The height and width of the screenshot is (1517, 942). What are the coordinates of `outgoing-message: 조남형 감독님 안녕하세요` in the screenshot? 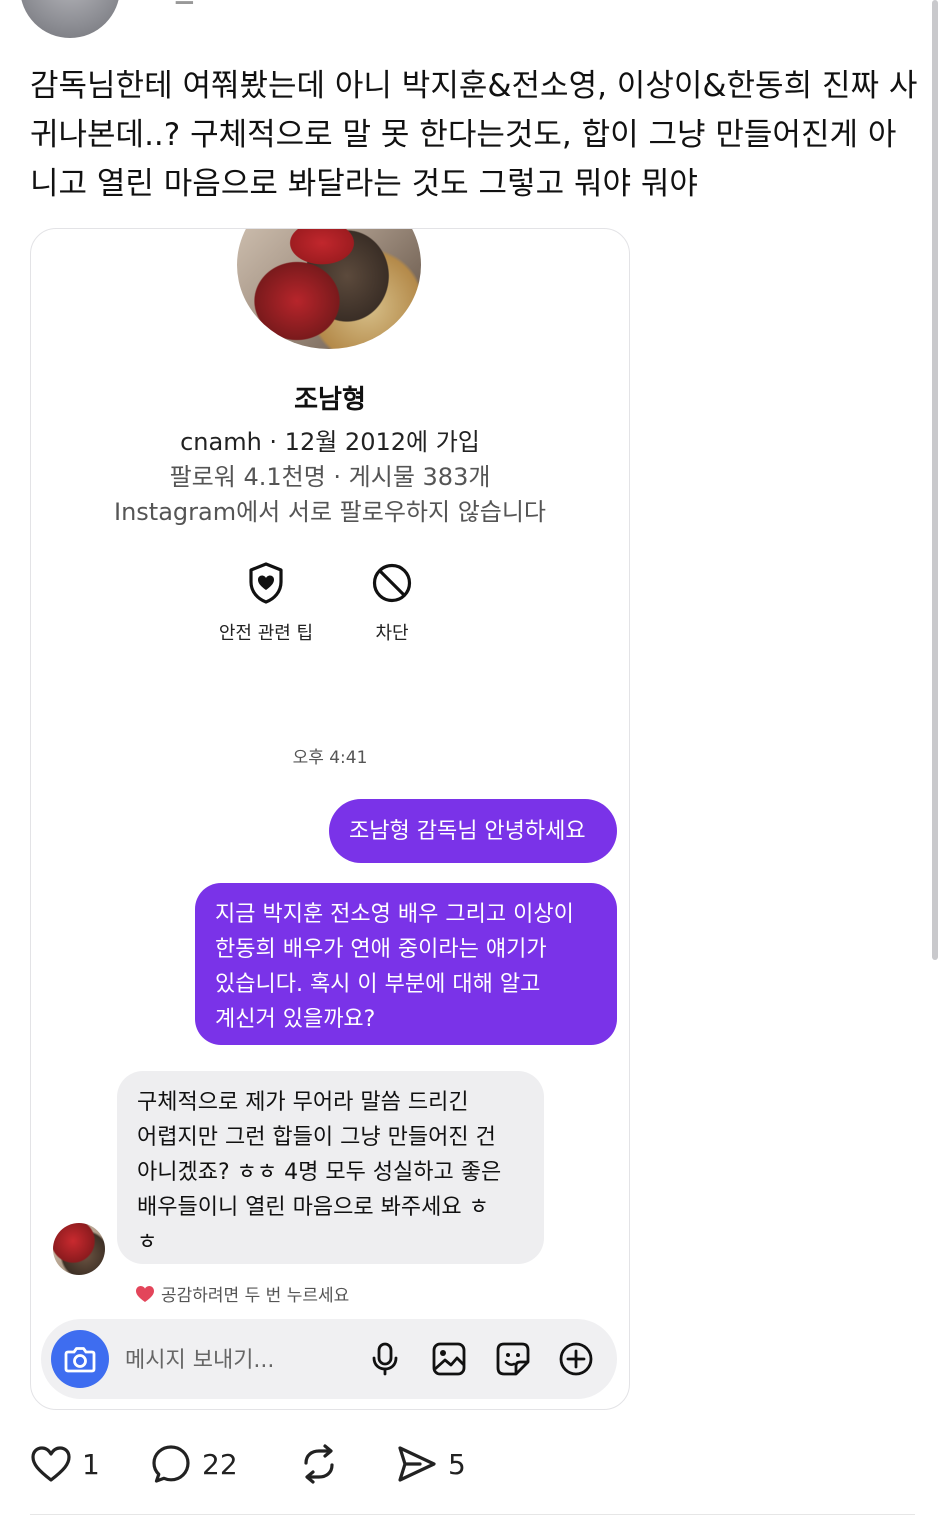 It's located at (473, 831).